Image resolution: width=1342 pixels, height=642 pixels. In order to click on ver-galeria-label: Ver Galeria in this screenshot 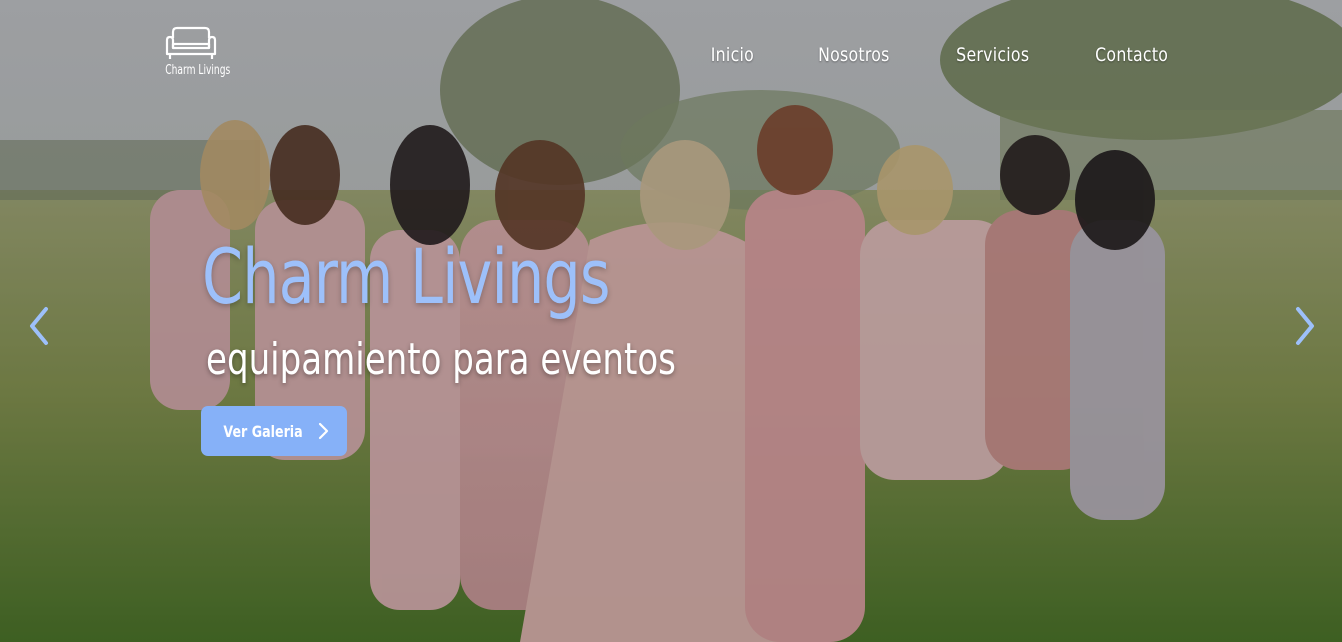, I will do `click(263, 431)`.